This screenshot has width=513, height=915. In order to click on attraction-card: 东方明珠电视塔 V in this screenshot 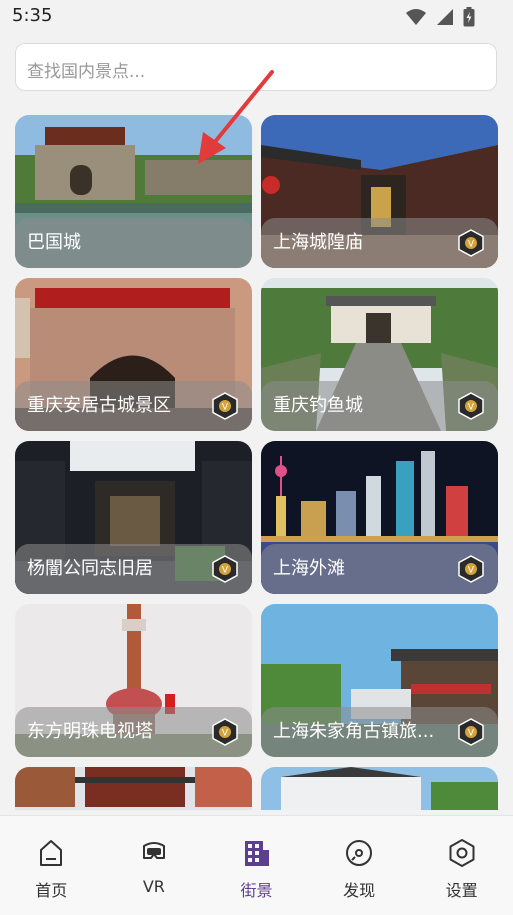, I will do `click(133, 680)`.